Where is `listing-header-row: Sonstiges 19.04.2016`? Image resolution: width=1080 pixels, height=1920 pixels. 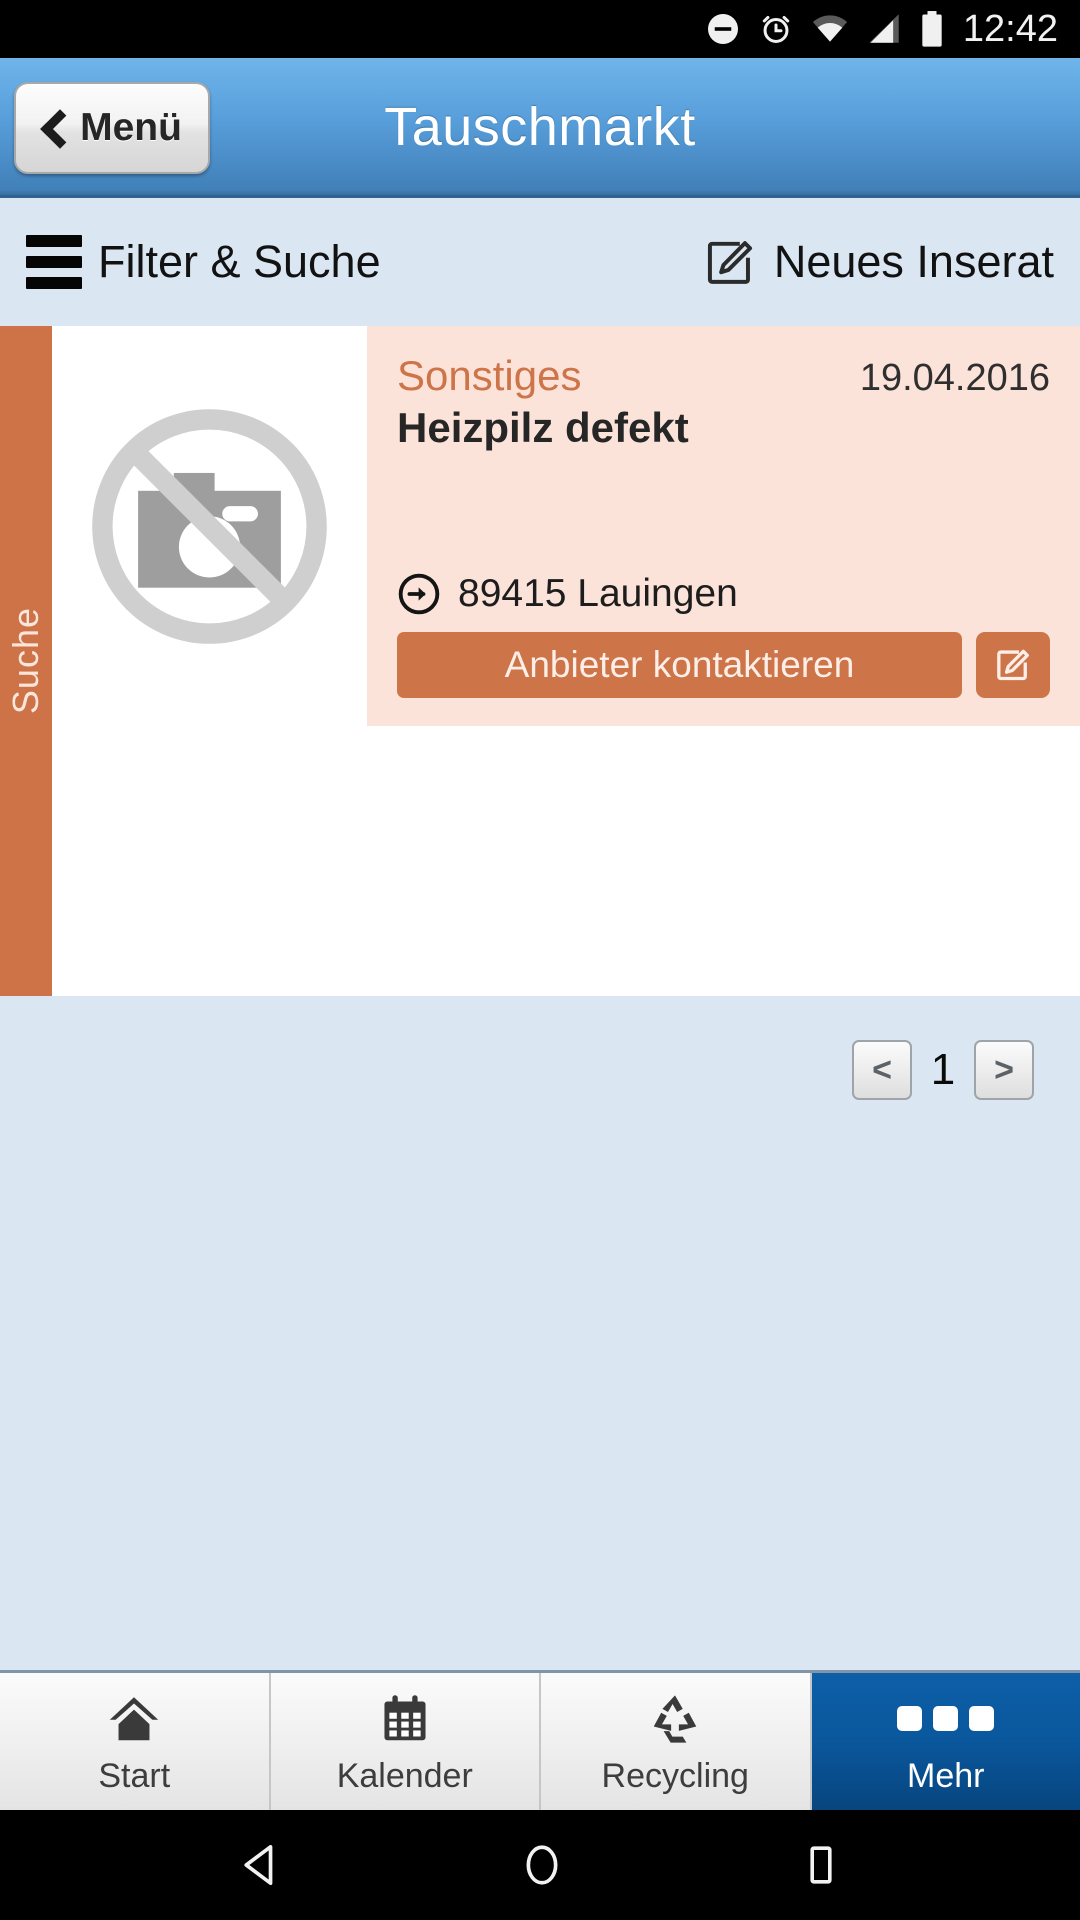
listing-header-row: Sonstiges 19.04.2016 is located at coordinates (723, 376).